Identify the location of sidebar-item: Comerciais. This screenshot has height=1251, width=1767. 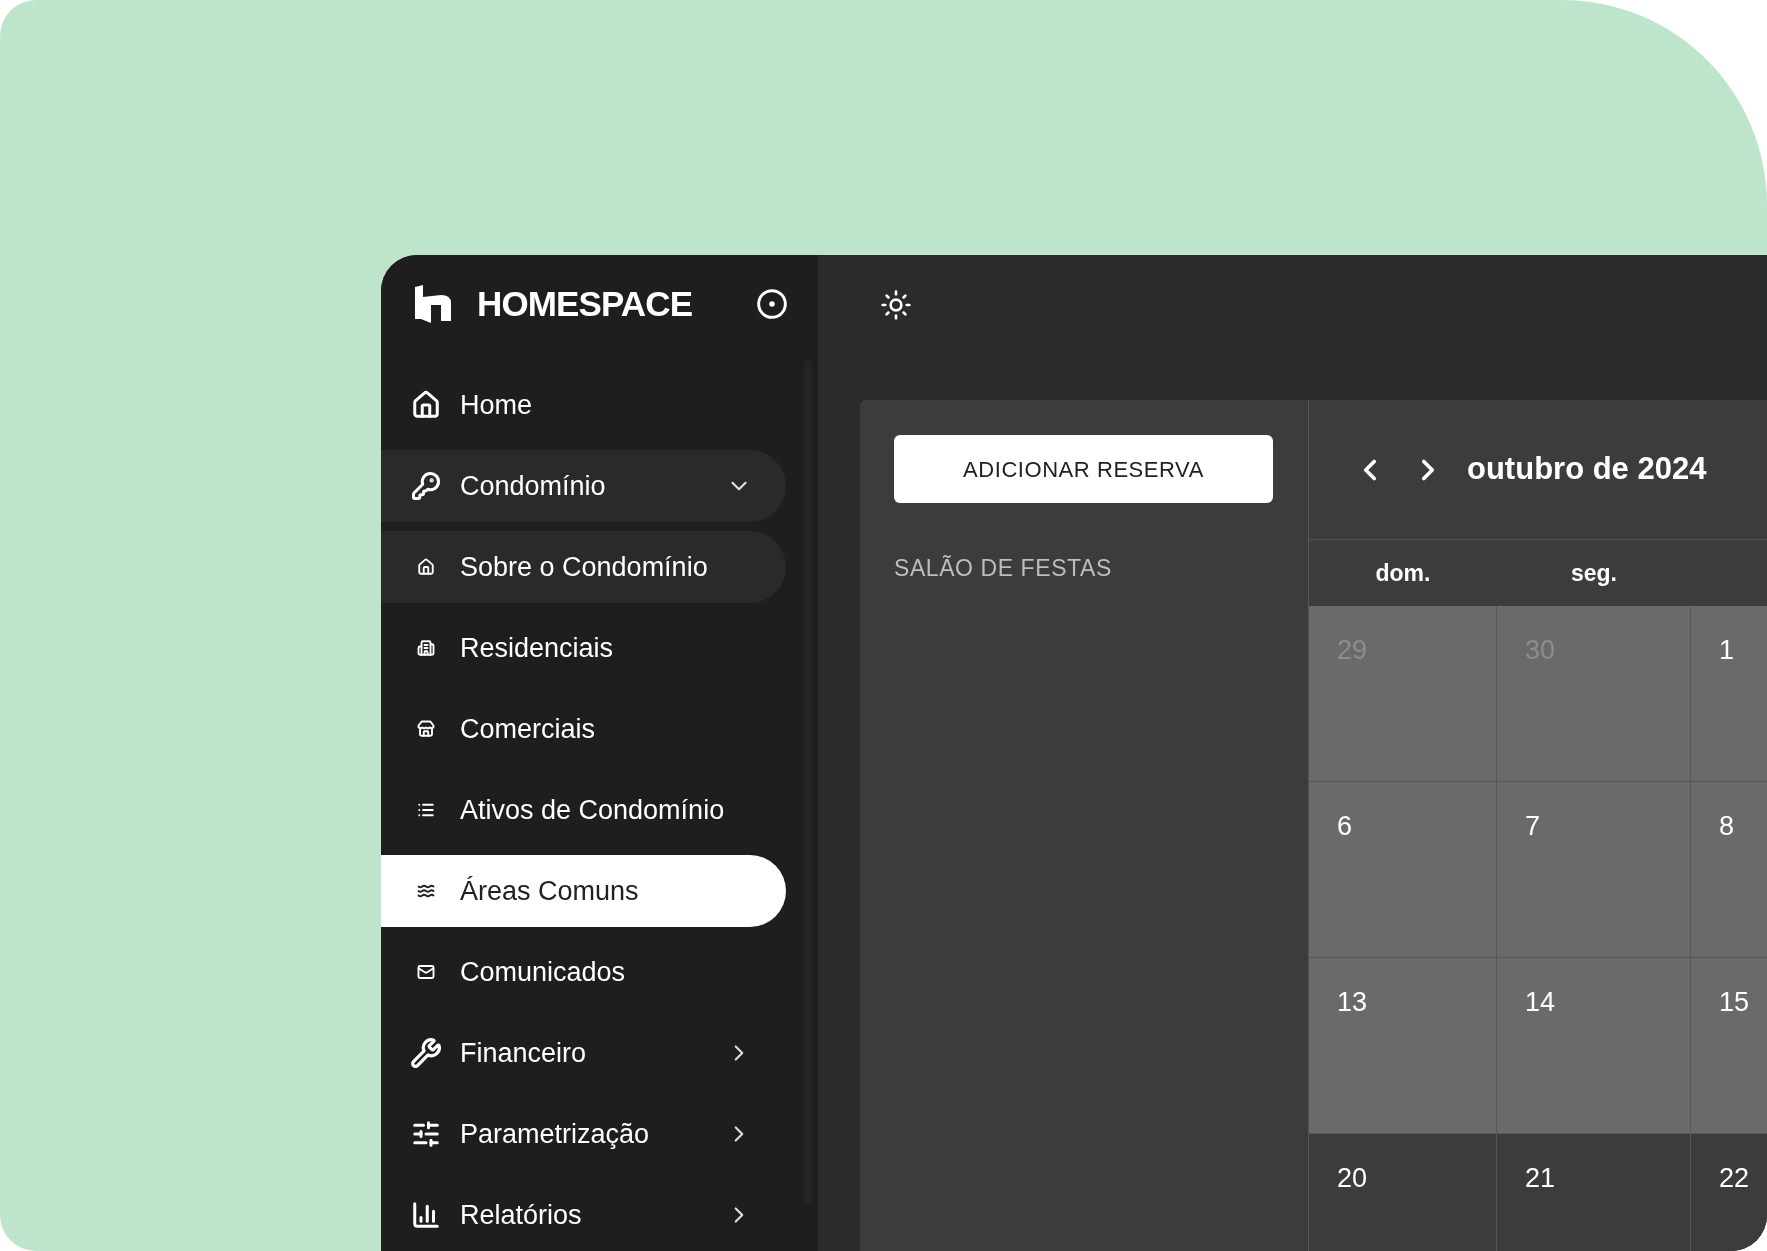
(583, 729).